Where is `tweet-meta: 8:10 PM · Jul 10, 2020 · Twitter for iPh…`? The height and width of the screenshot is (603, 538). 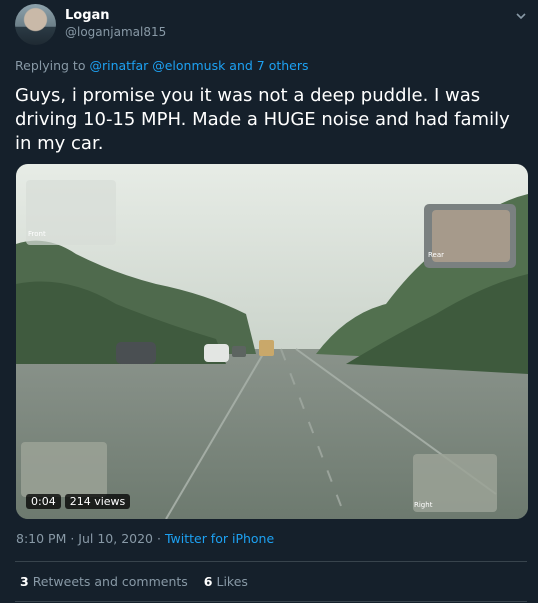 tweet-meta: 8:10 PM · Jul 10, 2020 · Twitter for iPh… is located at coordinates (145, 538).